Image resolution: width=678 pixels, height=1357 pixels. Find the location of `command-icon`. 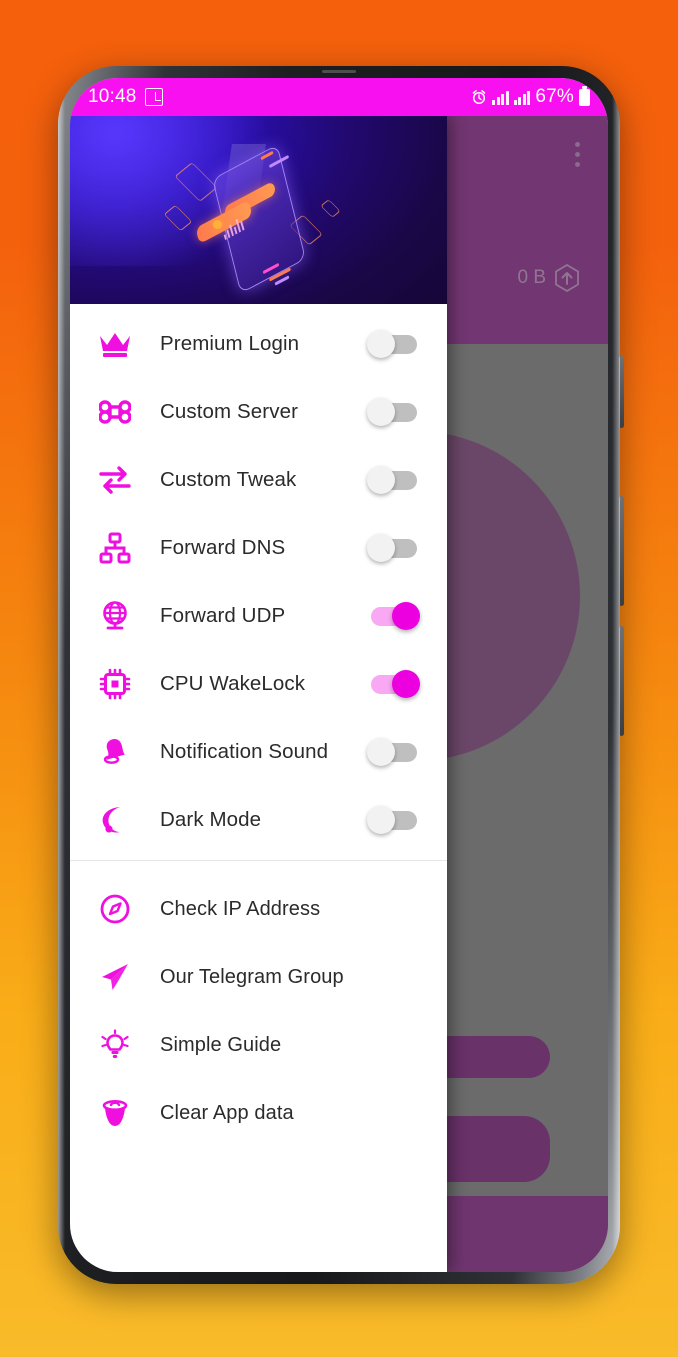

command-icon is located at coordinates (115, 412).